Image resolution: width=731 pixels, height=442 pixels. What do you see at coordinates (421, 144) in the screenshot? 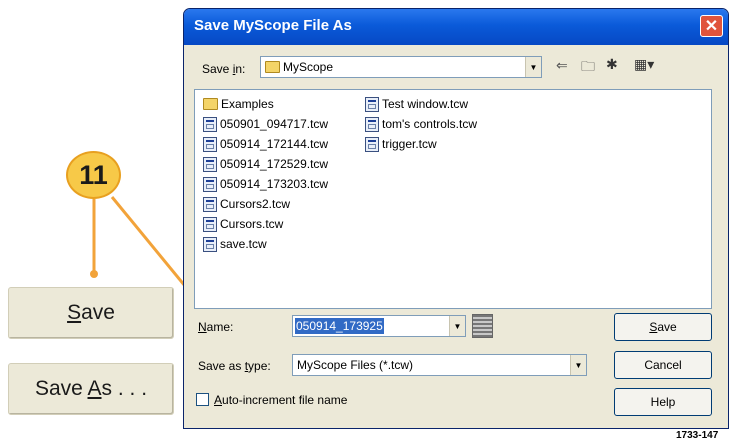
I see `list-item: trigger.tcw` at bounding box center [421, 144].